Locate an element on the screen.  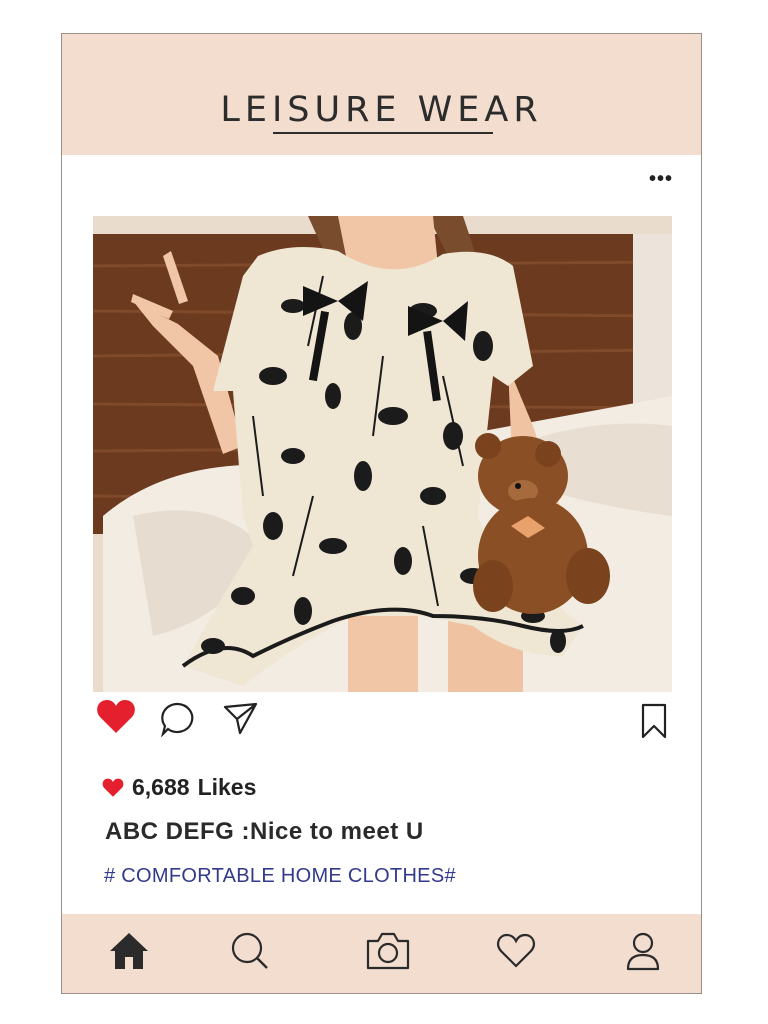
camera-icon is located at coordinates (388, 953).